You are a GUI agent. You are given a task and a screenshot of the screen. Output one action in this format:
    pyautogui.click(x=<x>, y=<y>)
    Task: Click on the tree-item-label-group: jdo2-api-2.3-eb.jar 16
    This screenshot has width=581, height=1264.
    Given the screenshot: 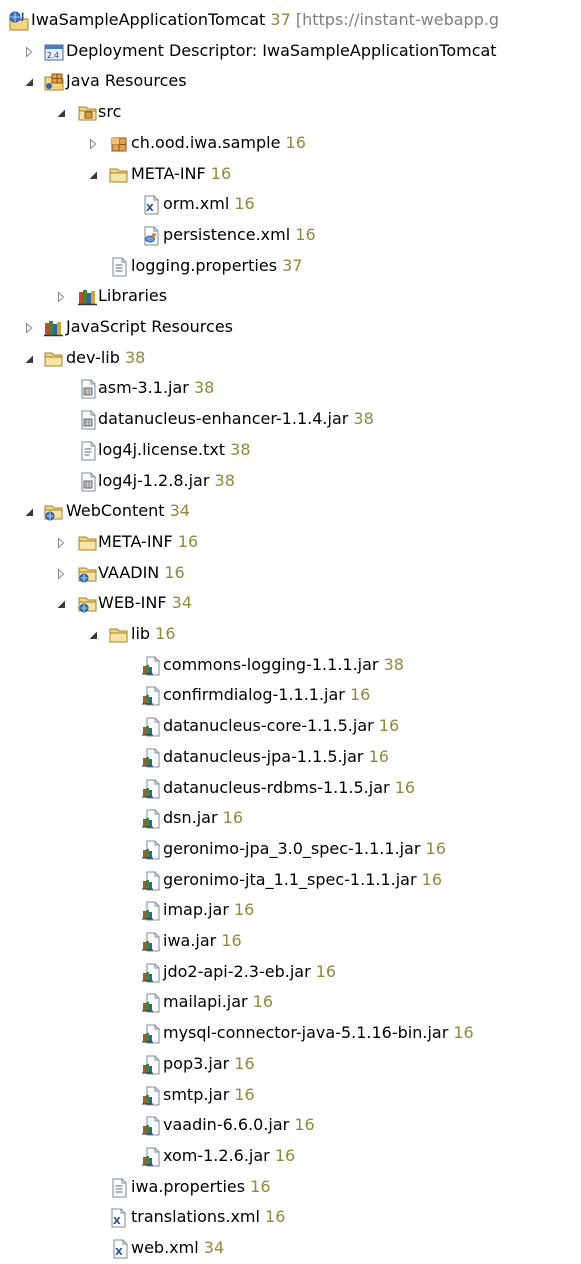 What is the action you would take?
    pyautogui.click(x=249, y=972)
    